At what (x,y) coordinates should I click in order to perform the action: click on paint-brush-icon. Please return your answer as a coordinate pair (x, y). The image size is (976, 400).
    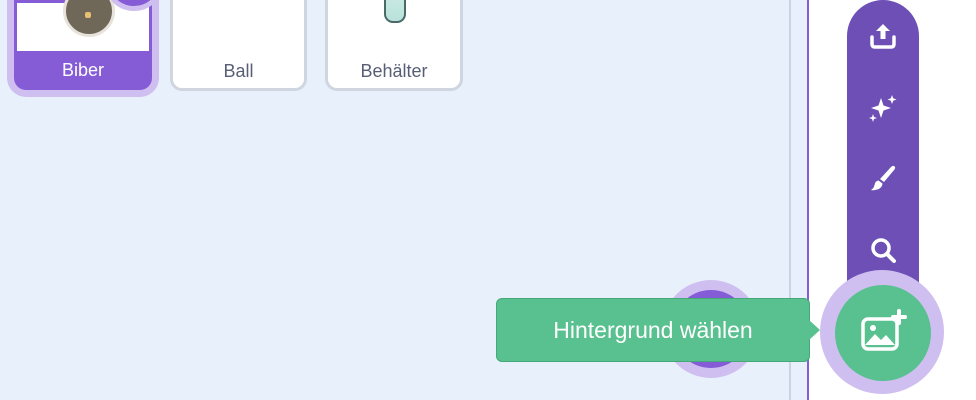
    Looking at the image, I should click on (883, 178).